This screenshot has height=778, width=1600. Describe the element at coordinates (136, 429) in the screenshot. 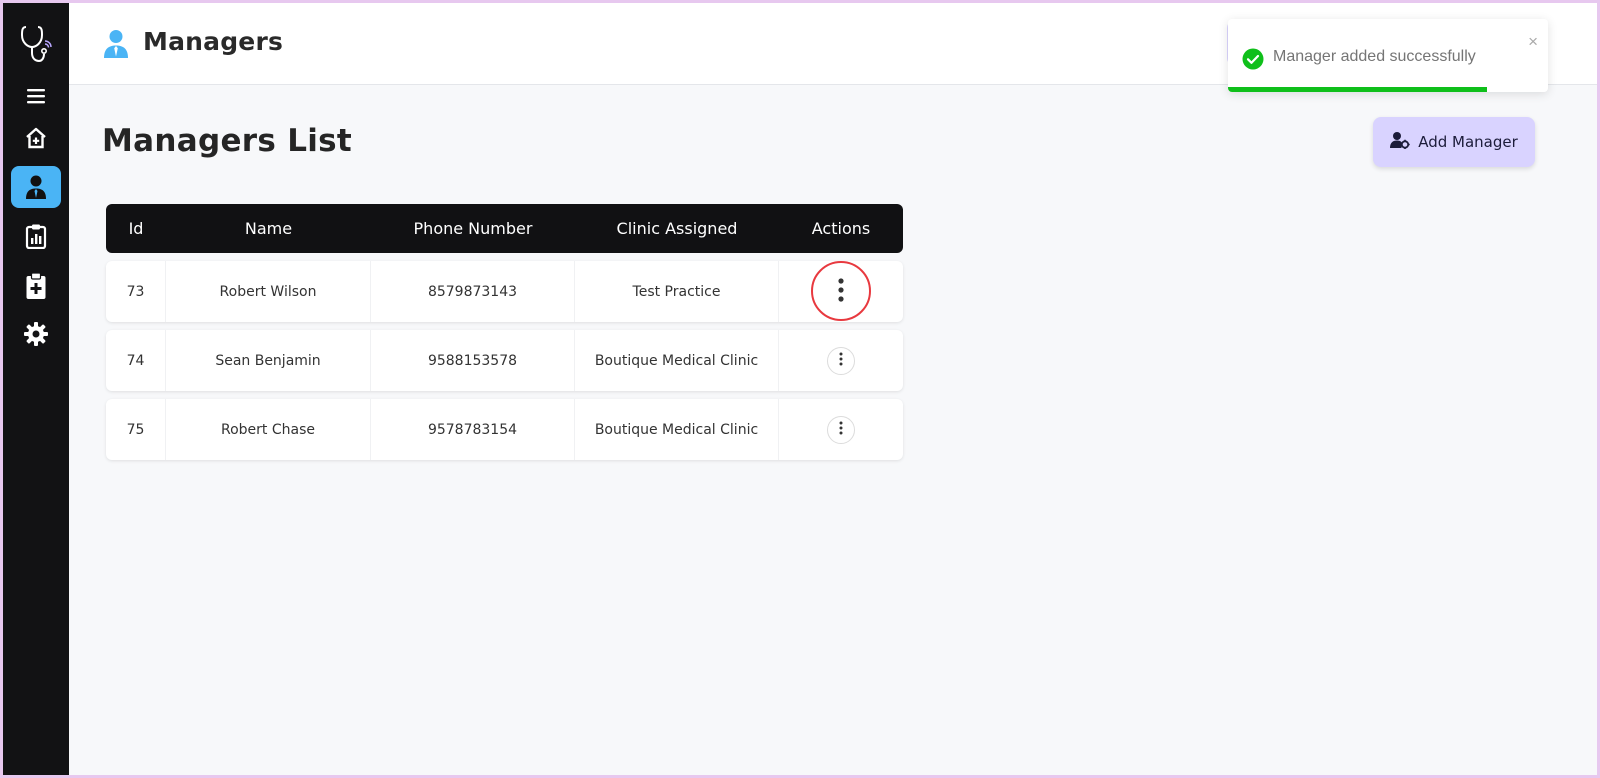

I see `cell-id: 75` at that location.